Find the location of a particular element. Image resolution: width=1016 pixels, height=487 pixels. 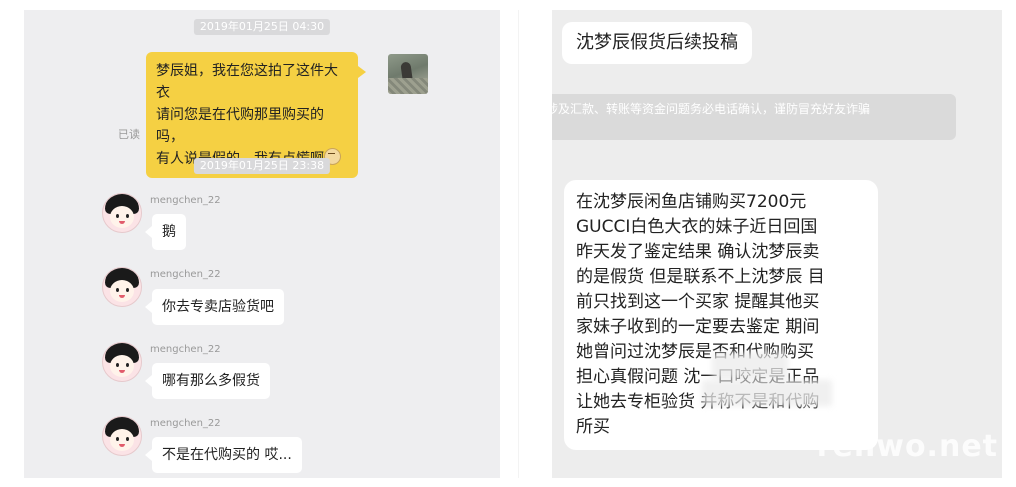

story-line: 的是假货 但是联系不上沈梦辰 目 is located at coordinates (700, 277).